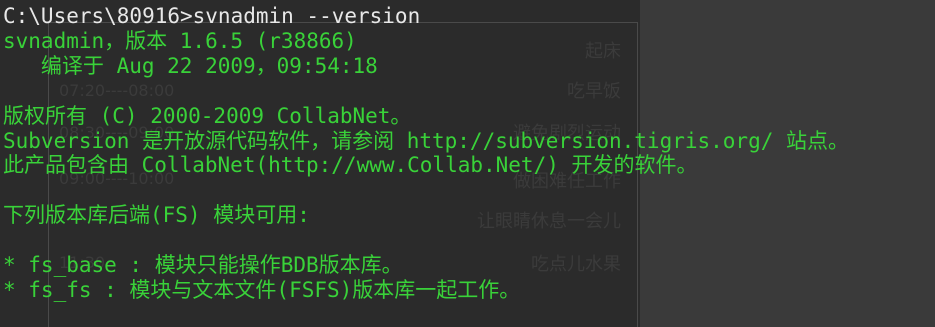  Describe the element at coordinates (262, 290) in the screenshot. I see `output-line: * fs_fs : 模块与文本文件(FSFS)版本库一起工作。` at that location.